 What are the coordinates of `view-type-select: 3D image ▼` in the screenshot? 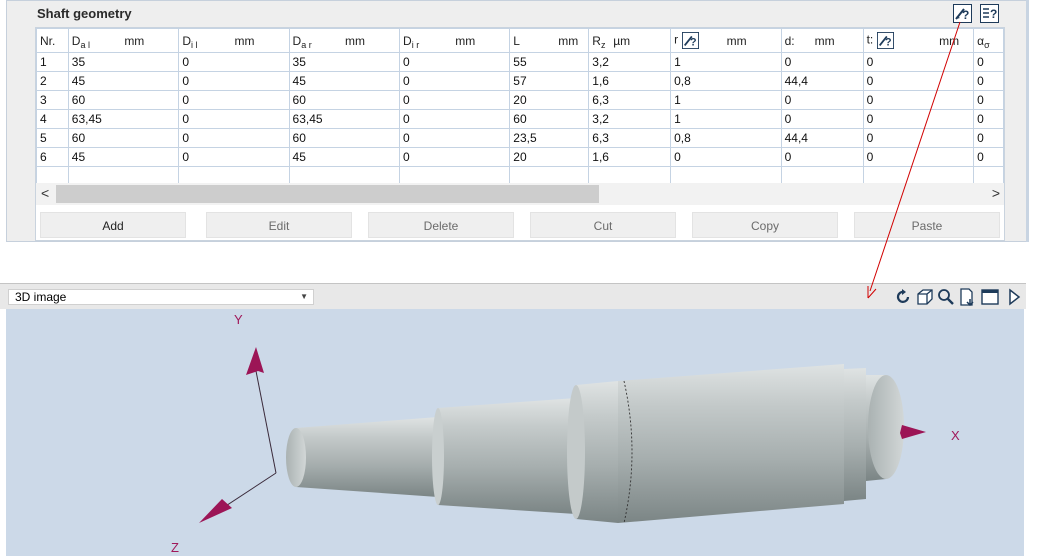 It's located at (161, 297).